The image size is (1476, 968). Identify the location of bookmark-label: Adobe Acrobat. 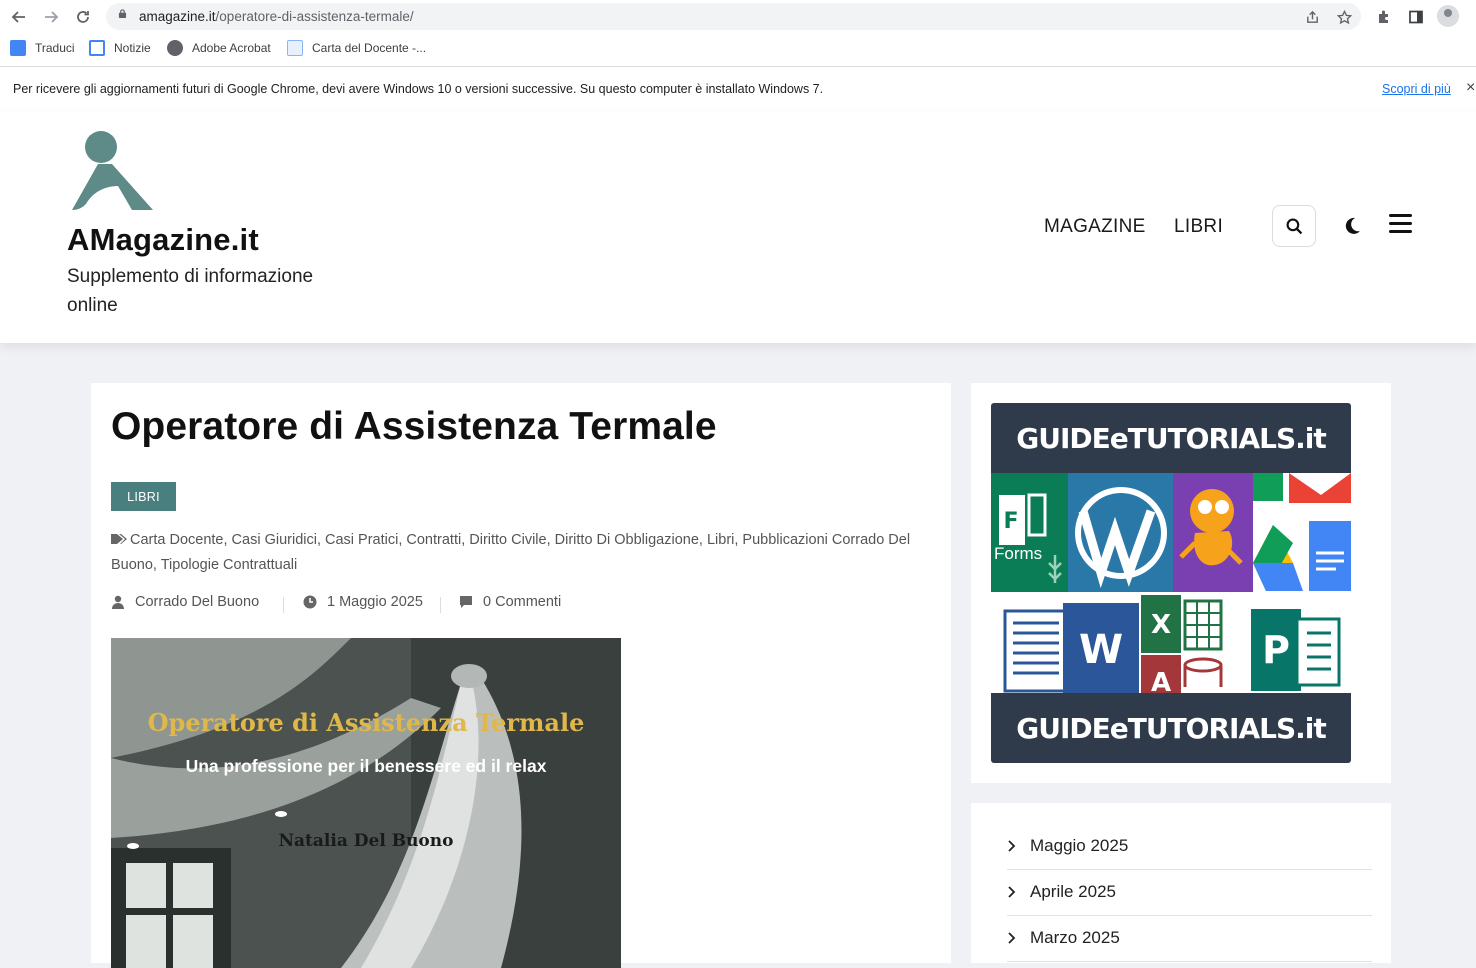
(231, 48).